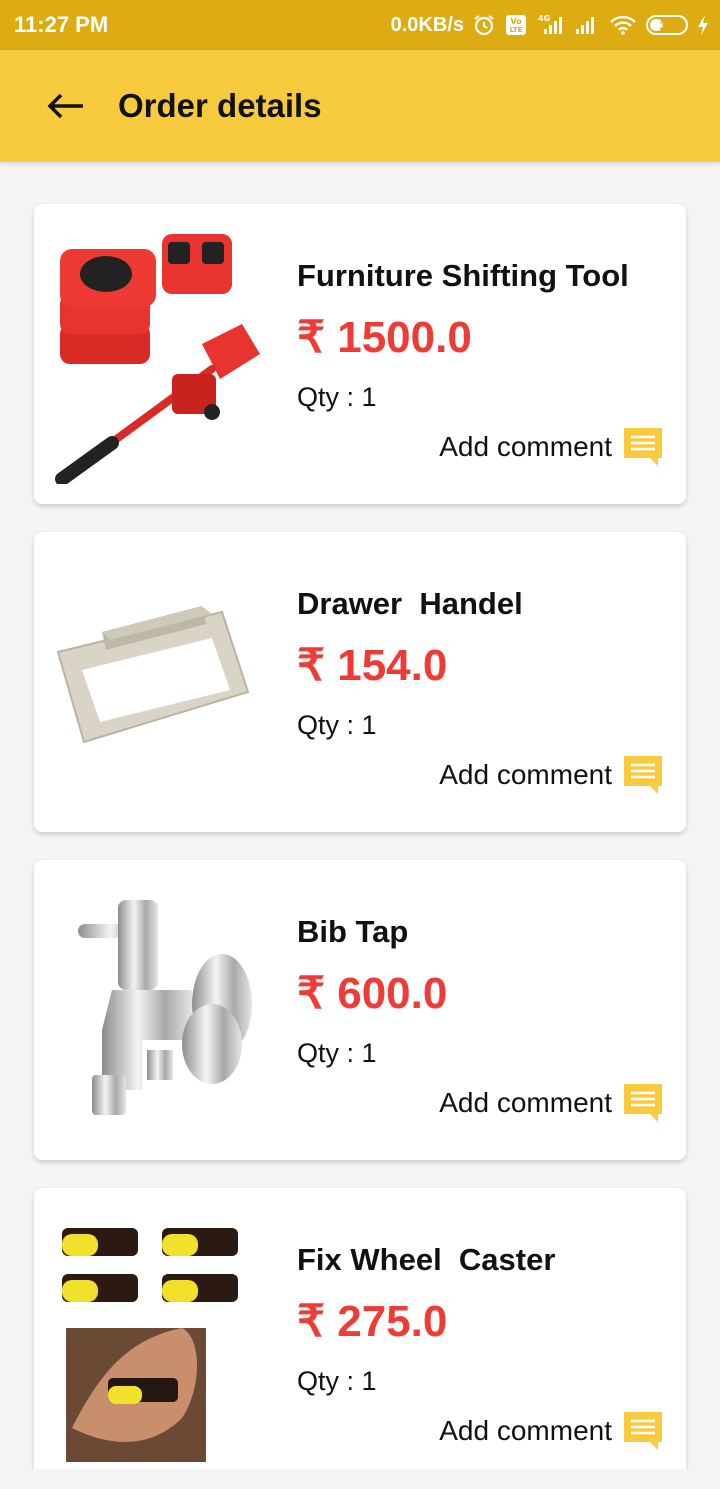 The height and width of the screenshot is (1489, 720). I want to click on charging-icon, so click(703, 25).